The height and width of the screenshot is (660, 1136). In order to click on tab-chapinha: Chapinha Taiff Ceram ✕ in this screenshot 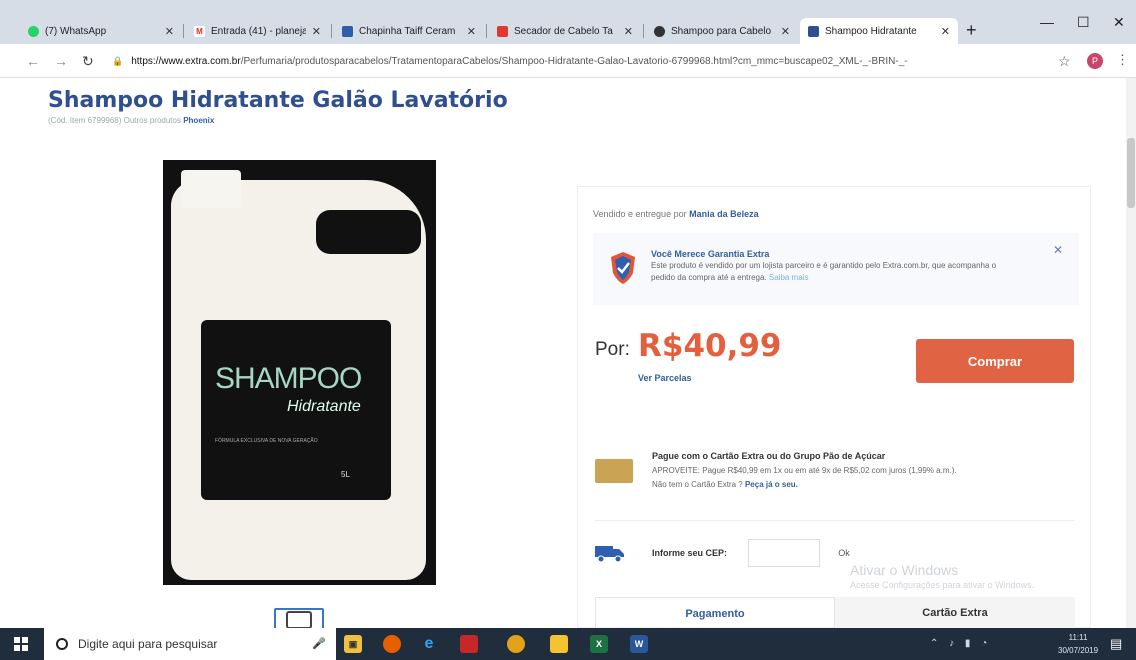, I will do `click(409, 31)`.